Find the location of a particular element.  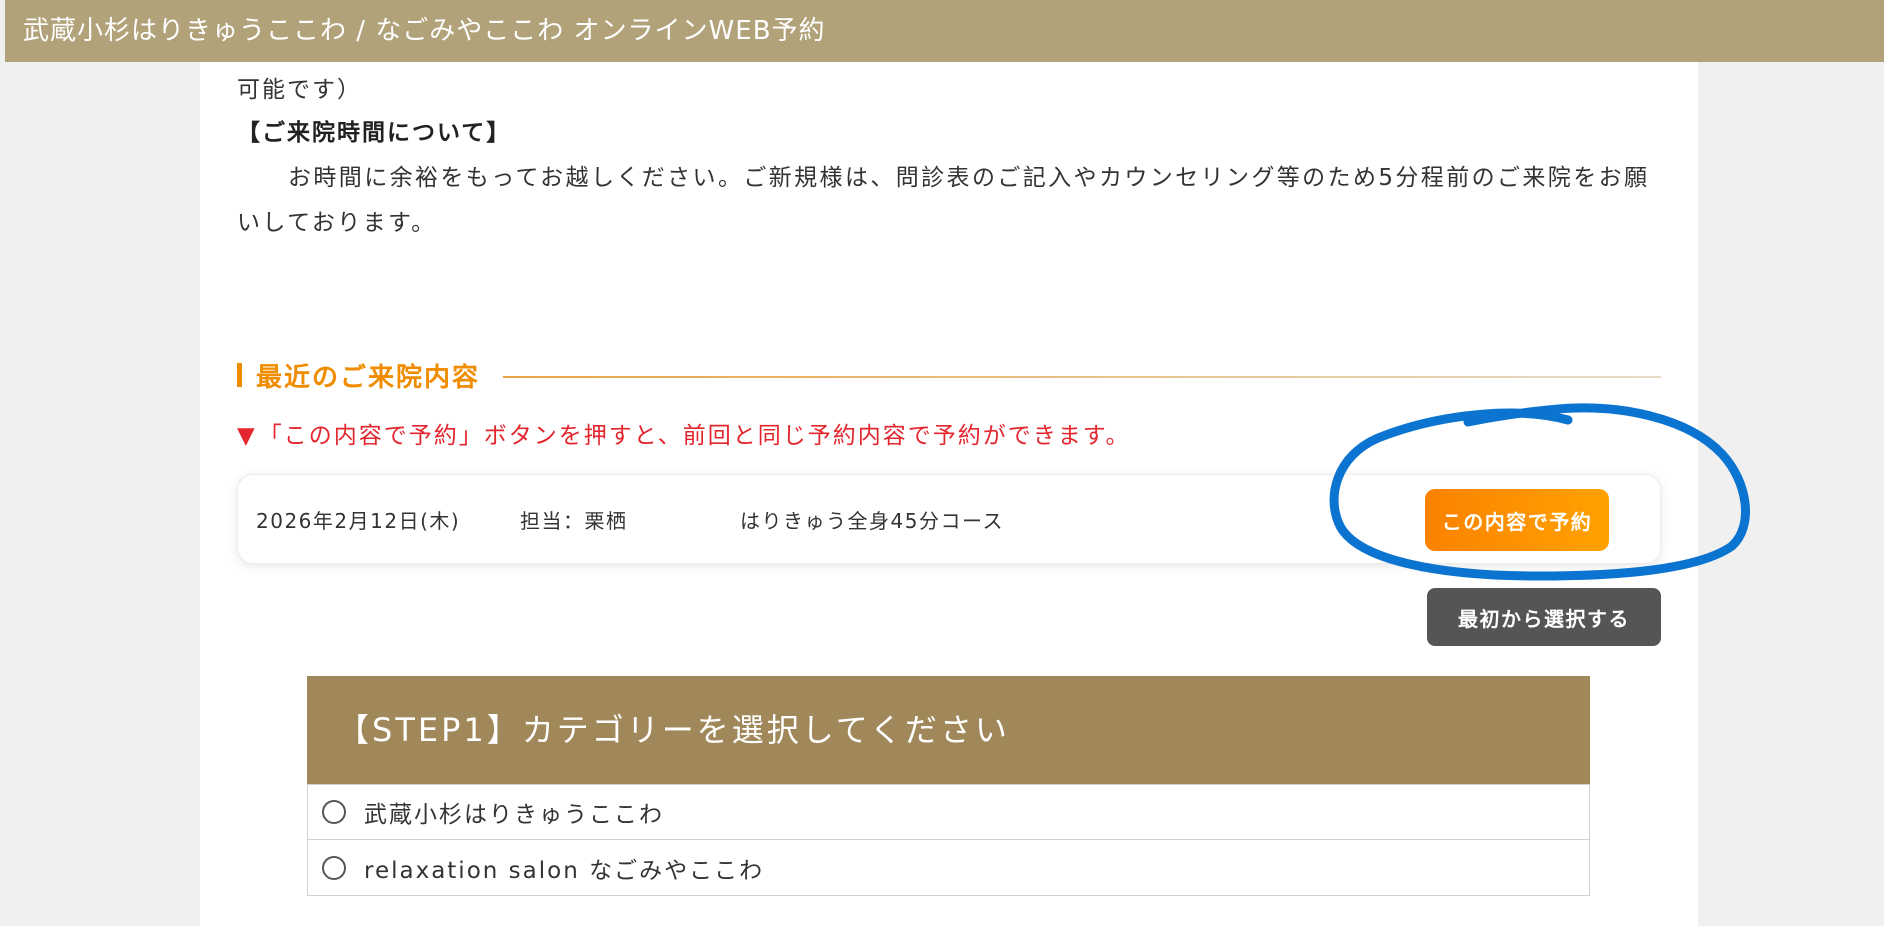

visit-date: 2026年2月12日(木) is located at coordinates (358, 521).